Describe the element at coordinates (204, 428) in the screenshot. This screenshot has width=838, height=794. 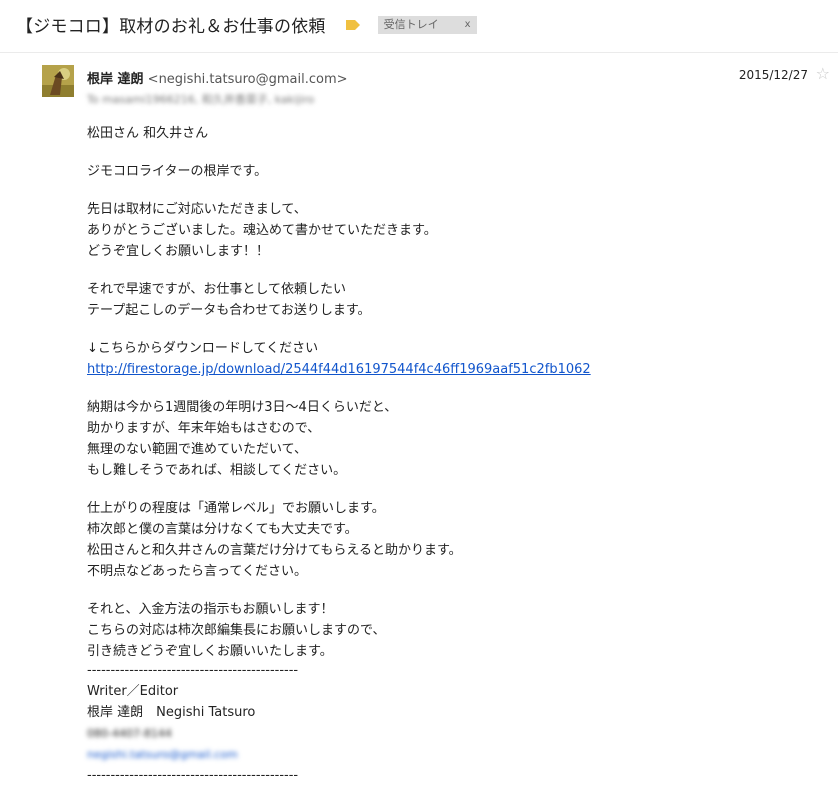
I see `body-line: 助かりますが、年末年始もはさむので、` at that location.